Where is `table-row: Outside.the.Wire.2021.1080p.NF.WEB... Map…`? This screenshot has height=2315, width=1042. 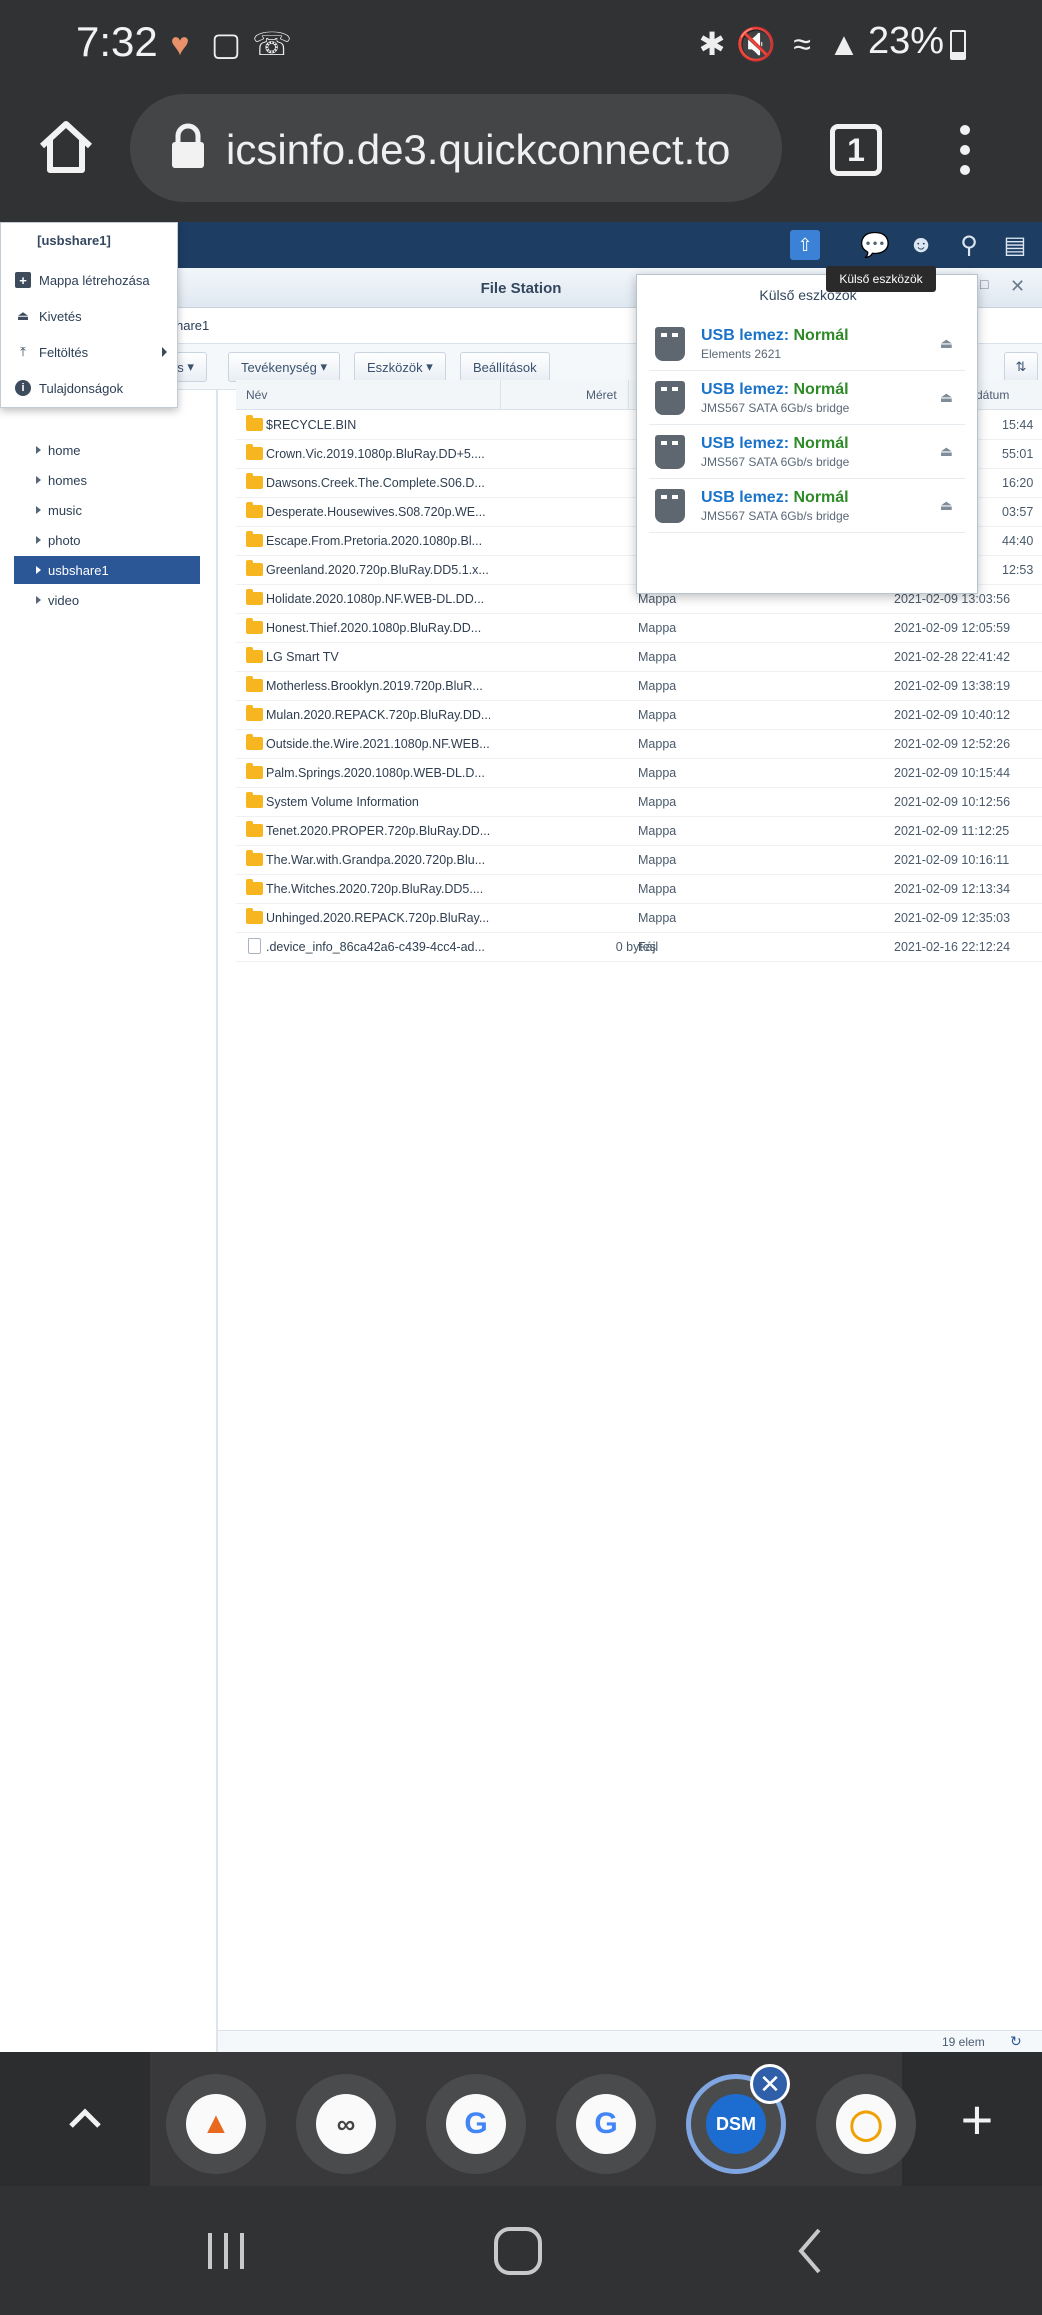 table-row: Outside.the.Wire.2021.1080p.NF.WEB... Map… is located at coordinates (639, 744).